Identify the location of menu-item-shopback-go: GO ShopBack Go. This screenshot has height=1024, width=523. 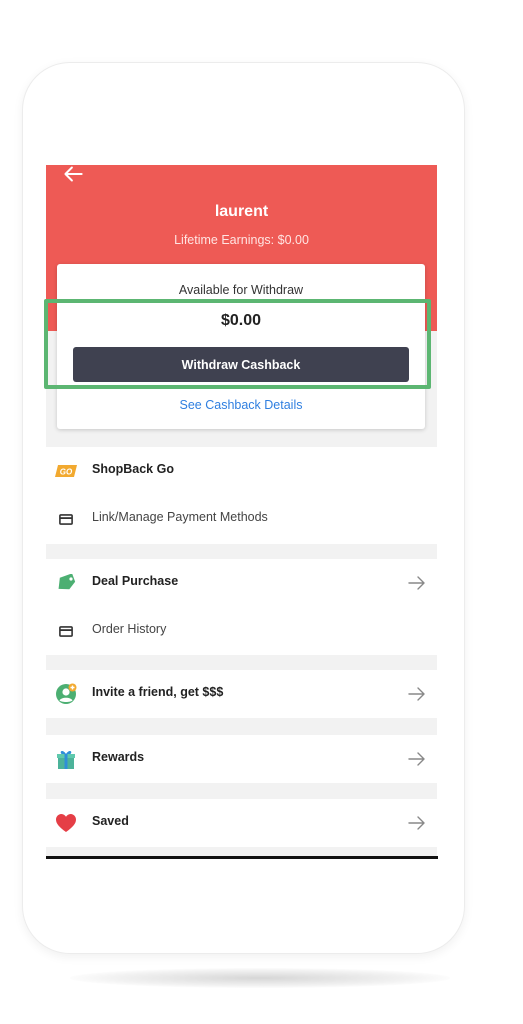
(241, 471).